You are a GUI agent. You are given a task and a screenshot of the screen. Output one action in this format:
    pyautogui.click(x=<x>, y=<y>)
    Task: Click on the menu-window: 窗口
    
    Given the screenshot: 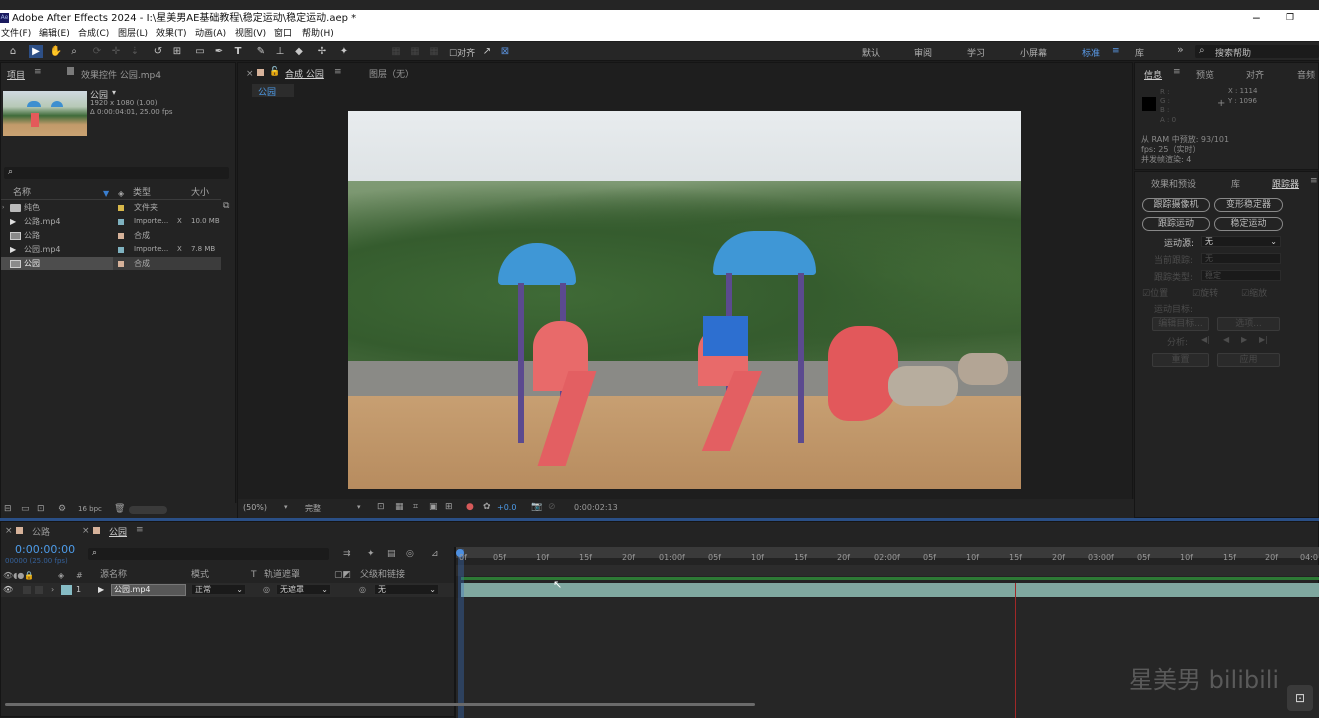 What is the action you would take?
    pyautogui.click(x=283, y=34)
    